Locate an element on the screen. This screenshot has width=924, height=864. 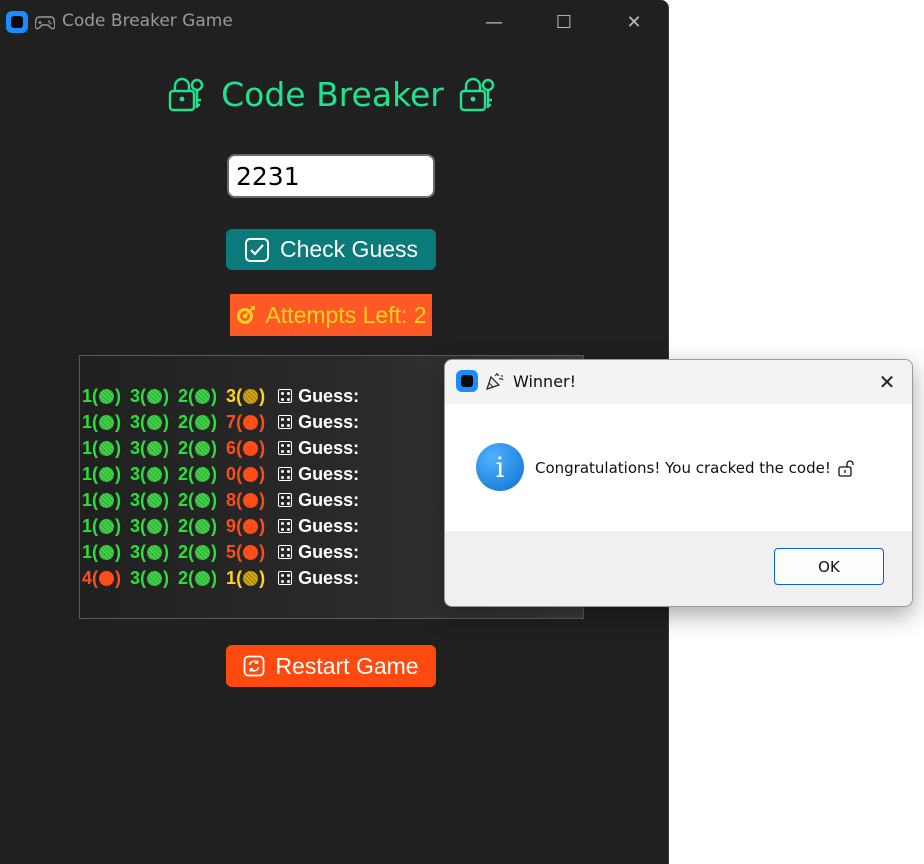
digit-value: 7 is located at coordinates (231, 421).